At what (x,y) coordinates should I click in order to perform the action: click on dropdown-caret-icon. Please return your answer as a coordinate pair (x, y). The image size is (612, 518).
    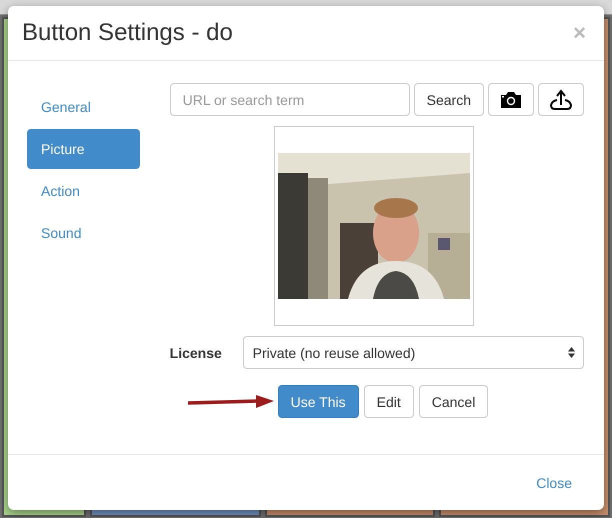
    Looking at the image, I should click on (571, 352).